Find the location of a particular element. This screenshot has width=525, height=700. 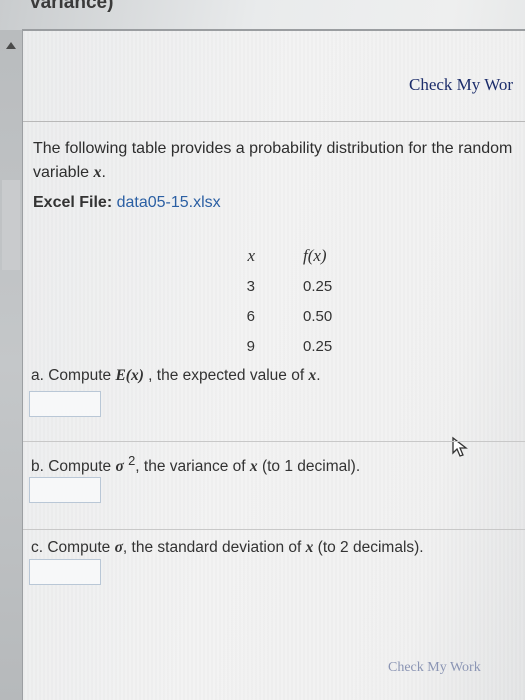

question-c-suffix: , the standard deviation of is located at coordinates (214, 547).